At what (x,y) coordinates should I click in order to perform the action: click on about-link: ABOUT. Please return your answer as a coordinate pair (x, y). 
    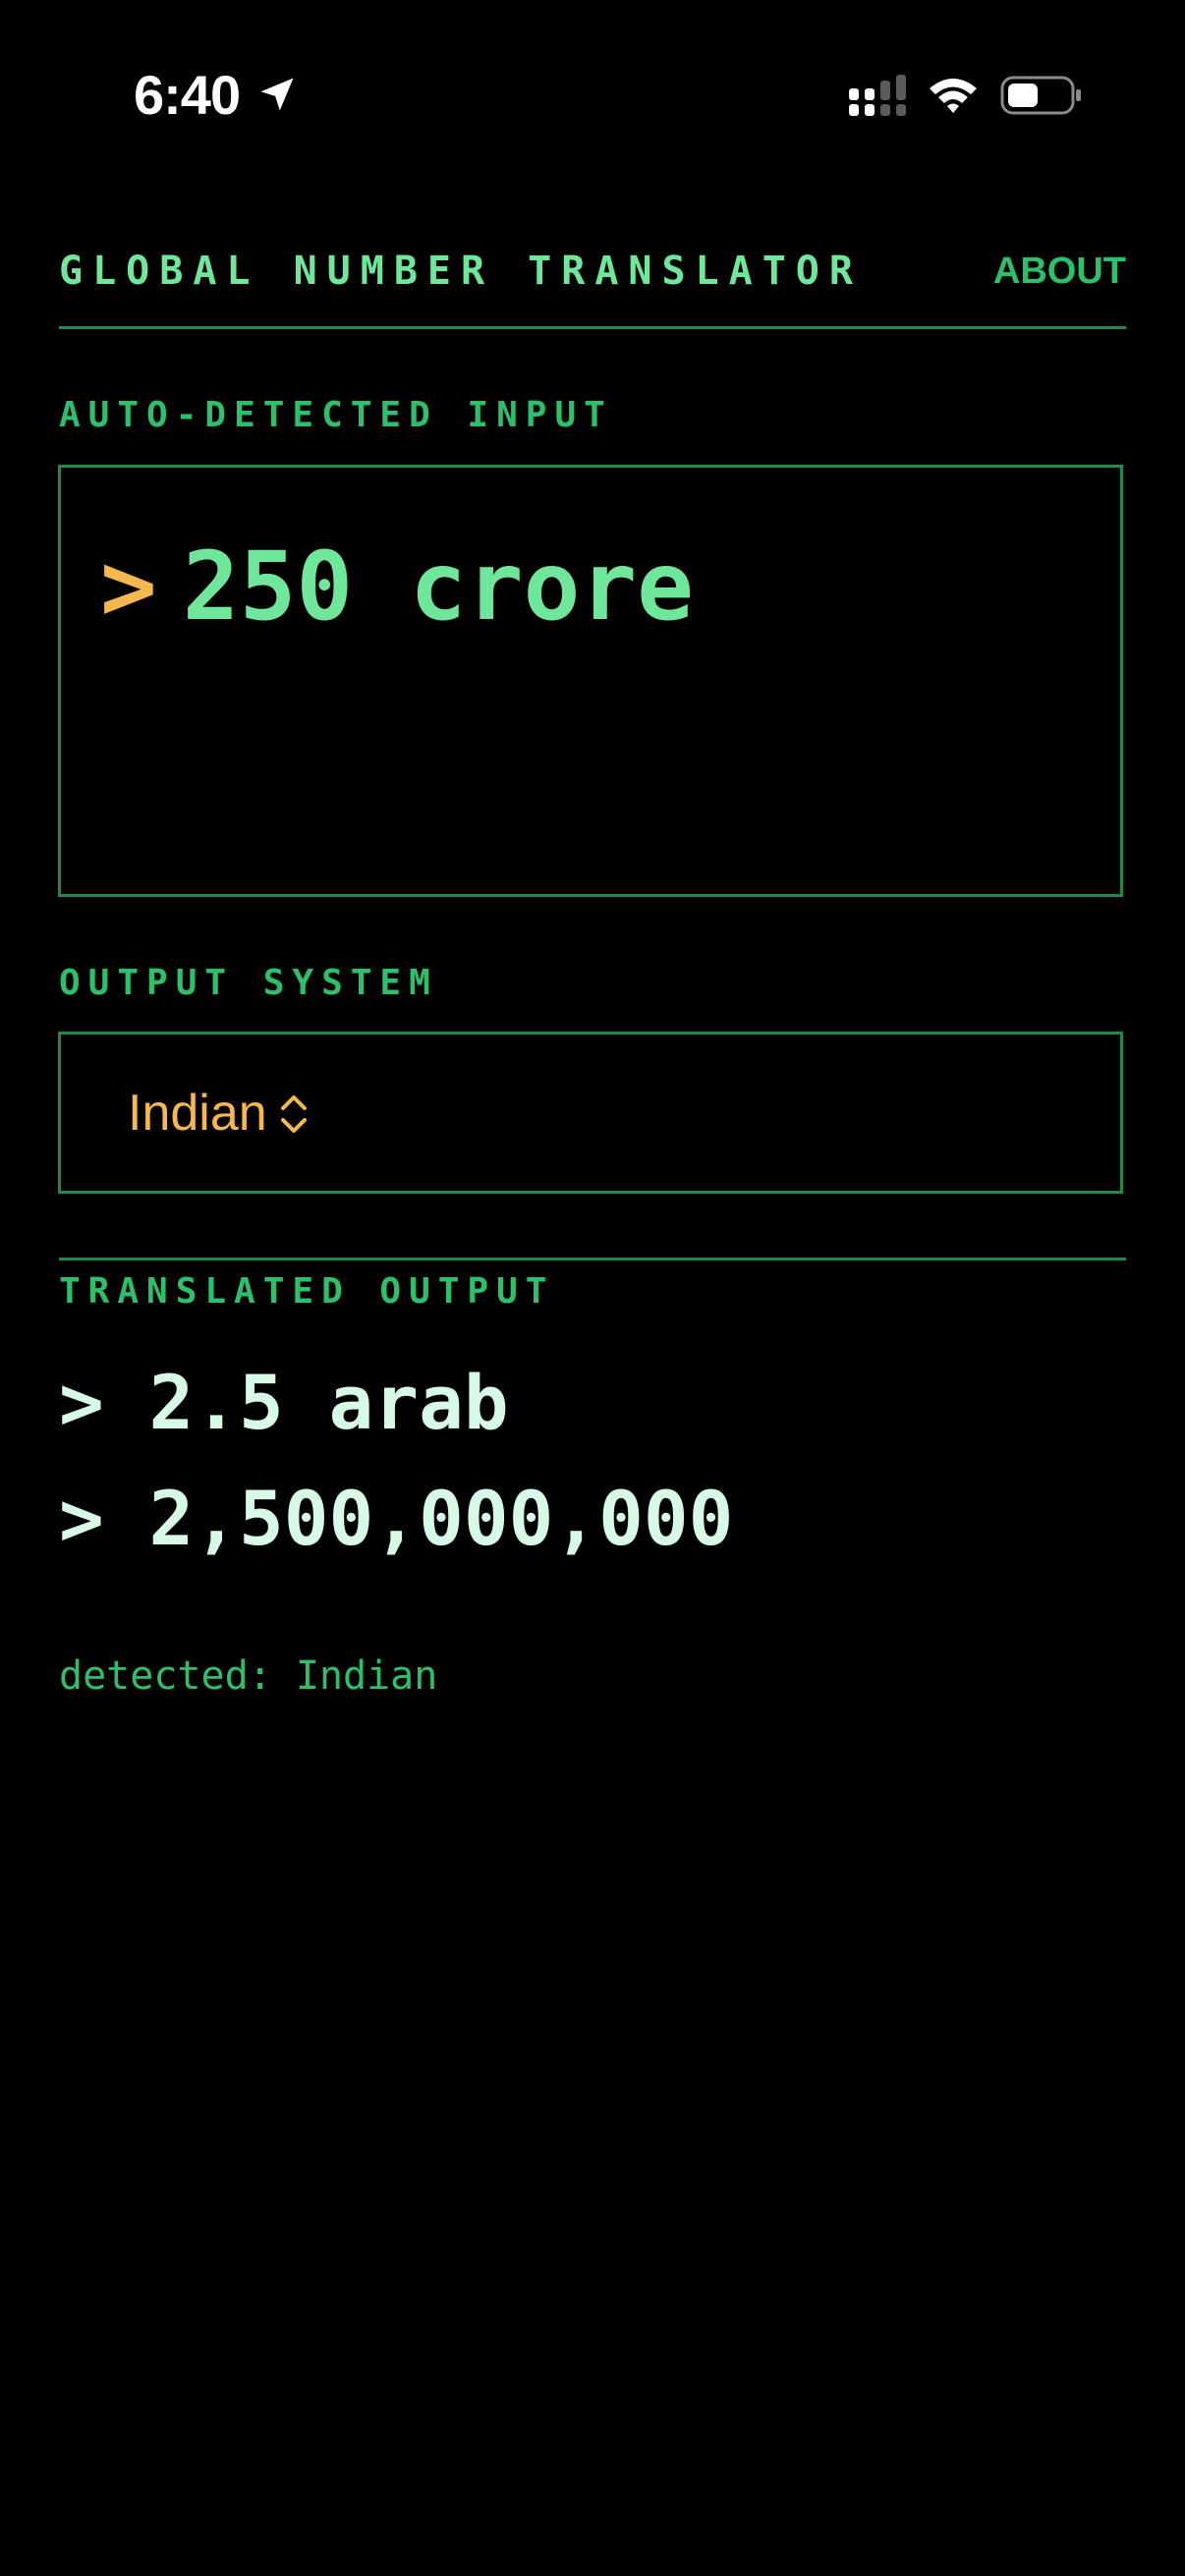
    Looking at the image, I should click on (1060, 271).